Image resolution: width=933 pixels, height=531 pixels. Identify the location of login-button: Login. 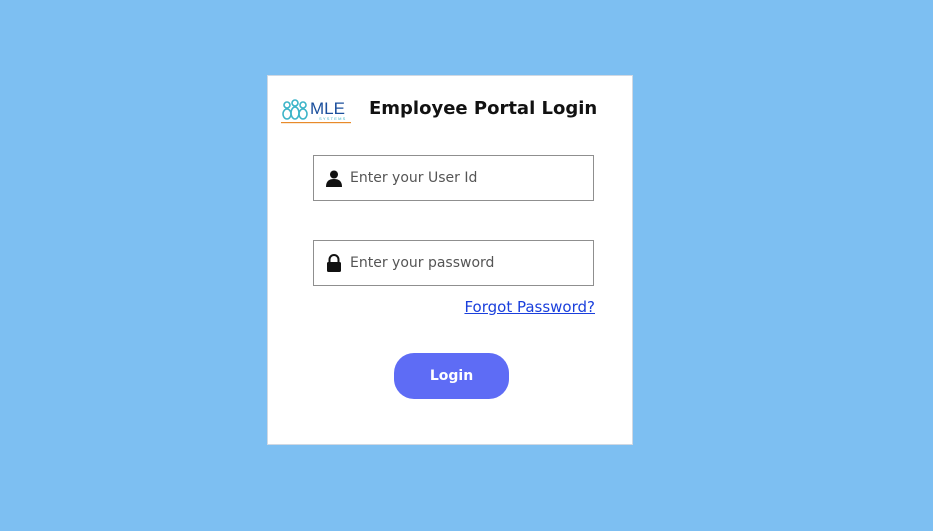
(451, 376).